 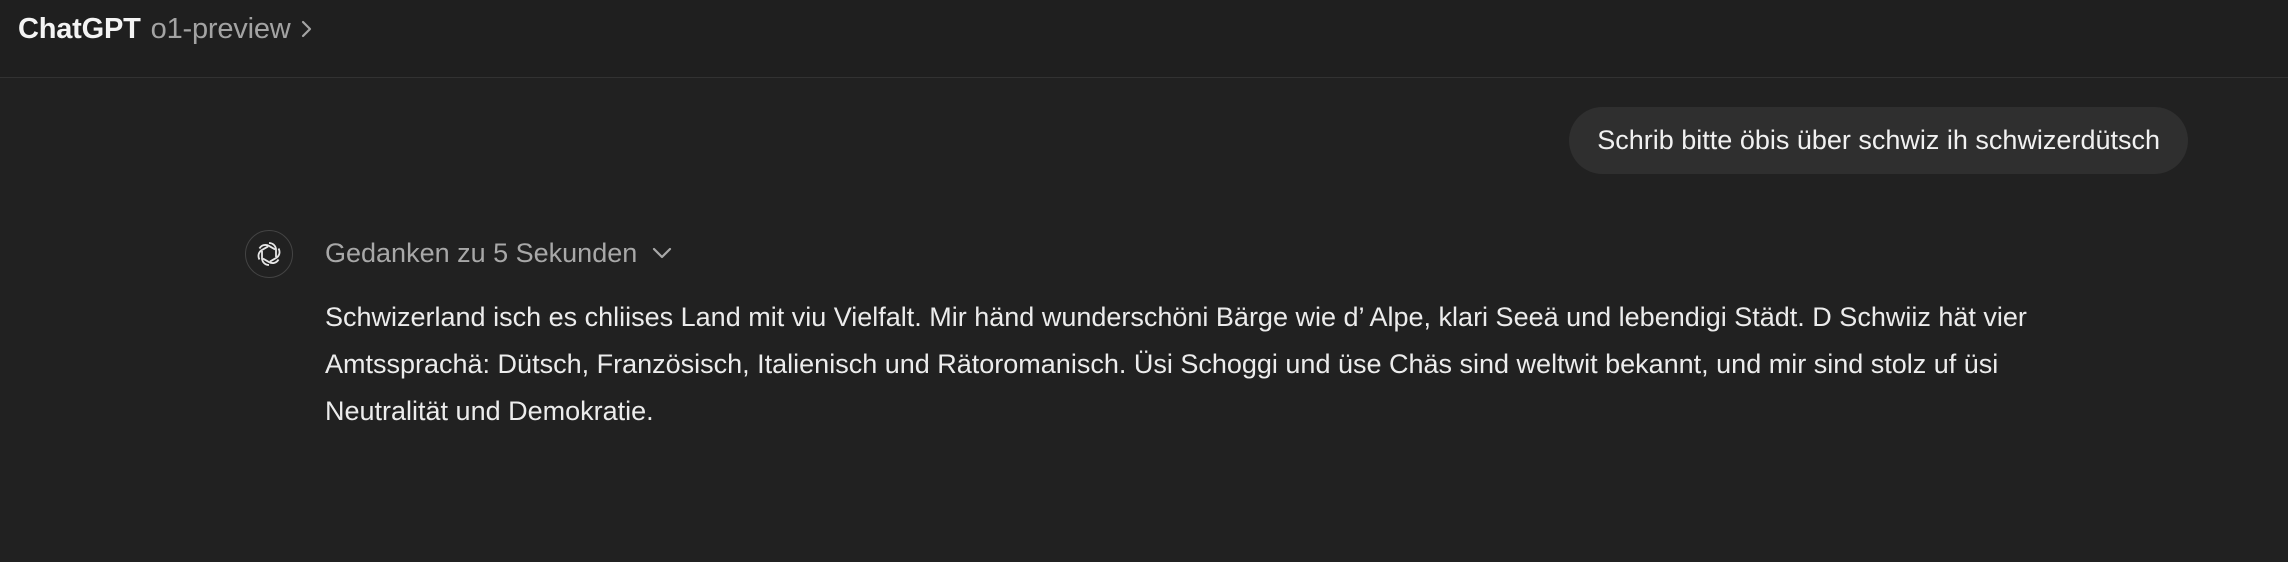 I want to click on model-switcher: ChatGPT o1-preview, so click(x=166, y=29).